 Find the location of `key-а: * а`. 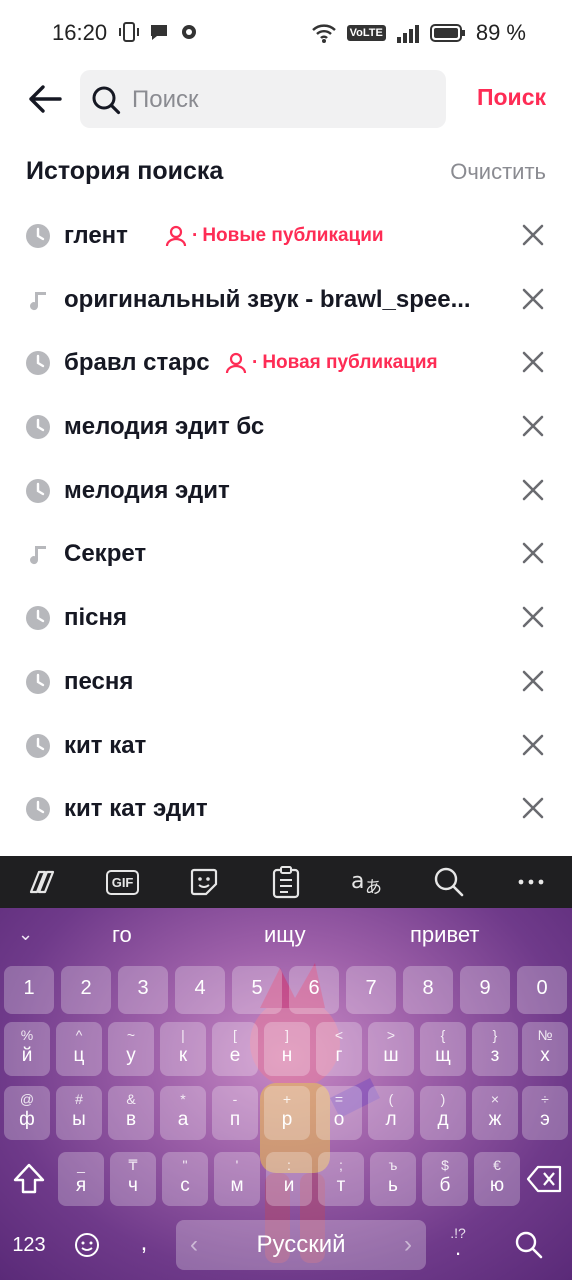

key-а: * а is located at coordinates (183, 1113).